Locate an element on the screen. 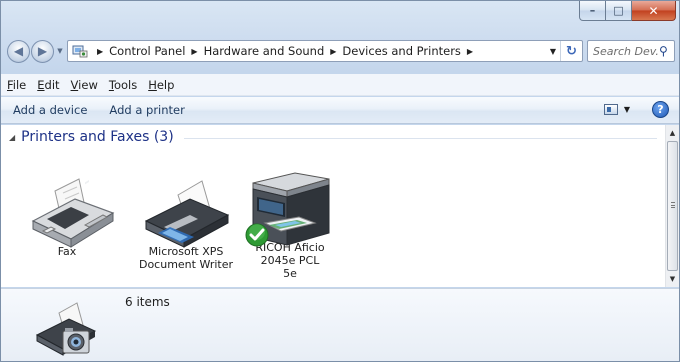  maximize-icon: □ is located at coordinates (618, 10).